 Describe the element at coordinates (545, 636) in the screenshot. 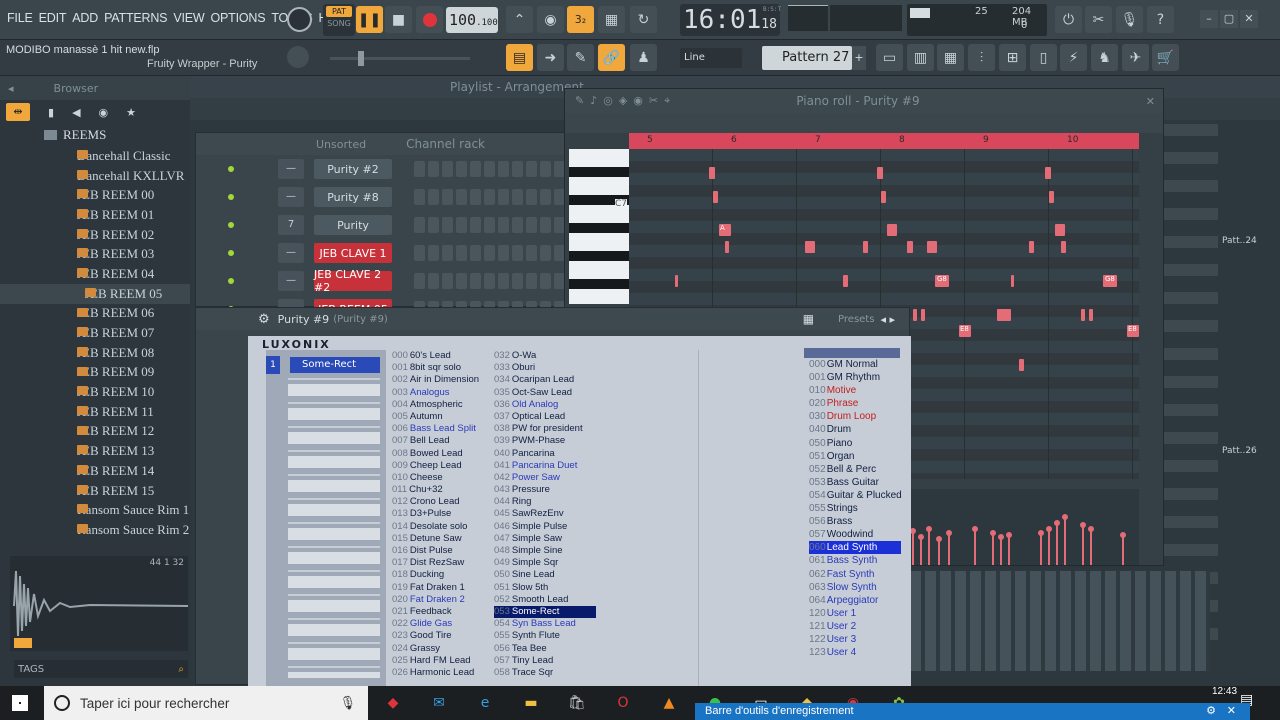

I see `preset-item: 055 Synth Flute` at that location.